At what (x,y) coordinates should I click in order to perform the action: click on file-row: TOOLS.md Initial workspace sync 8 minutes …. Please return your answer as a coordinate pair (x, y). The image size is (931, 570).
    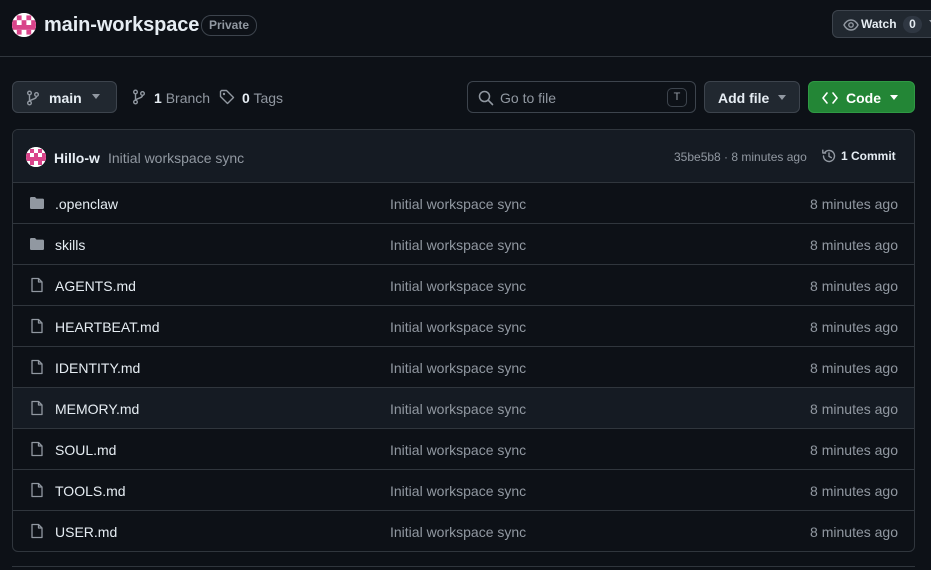
    Looking at the image, I should click on (463, 490).